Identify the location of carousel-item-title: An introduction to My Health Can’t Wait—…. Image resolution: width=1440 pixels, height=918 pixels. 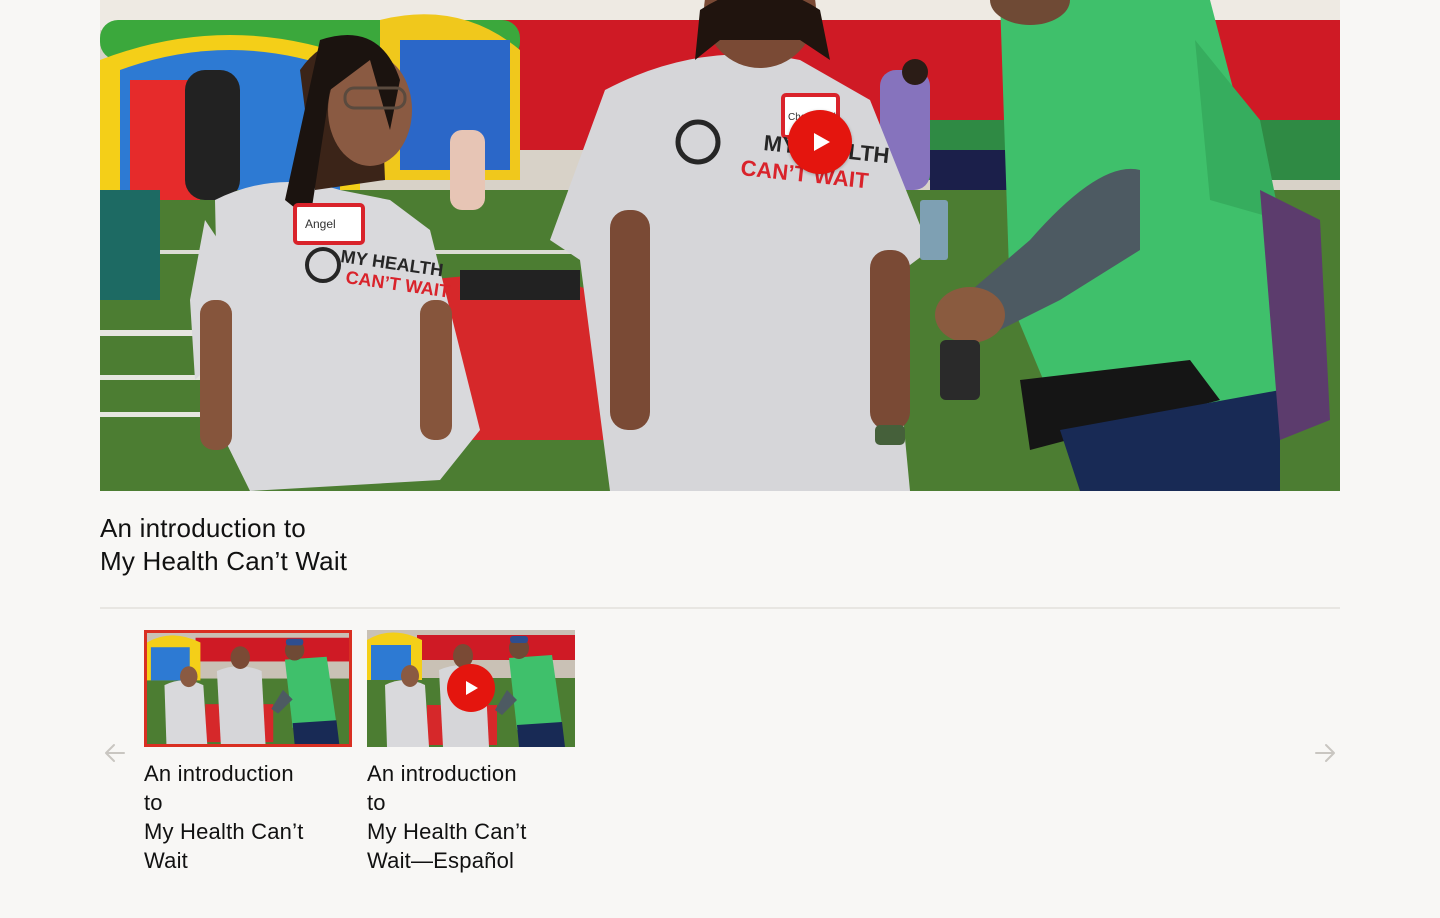
(471, 817).